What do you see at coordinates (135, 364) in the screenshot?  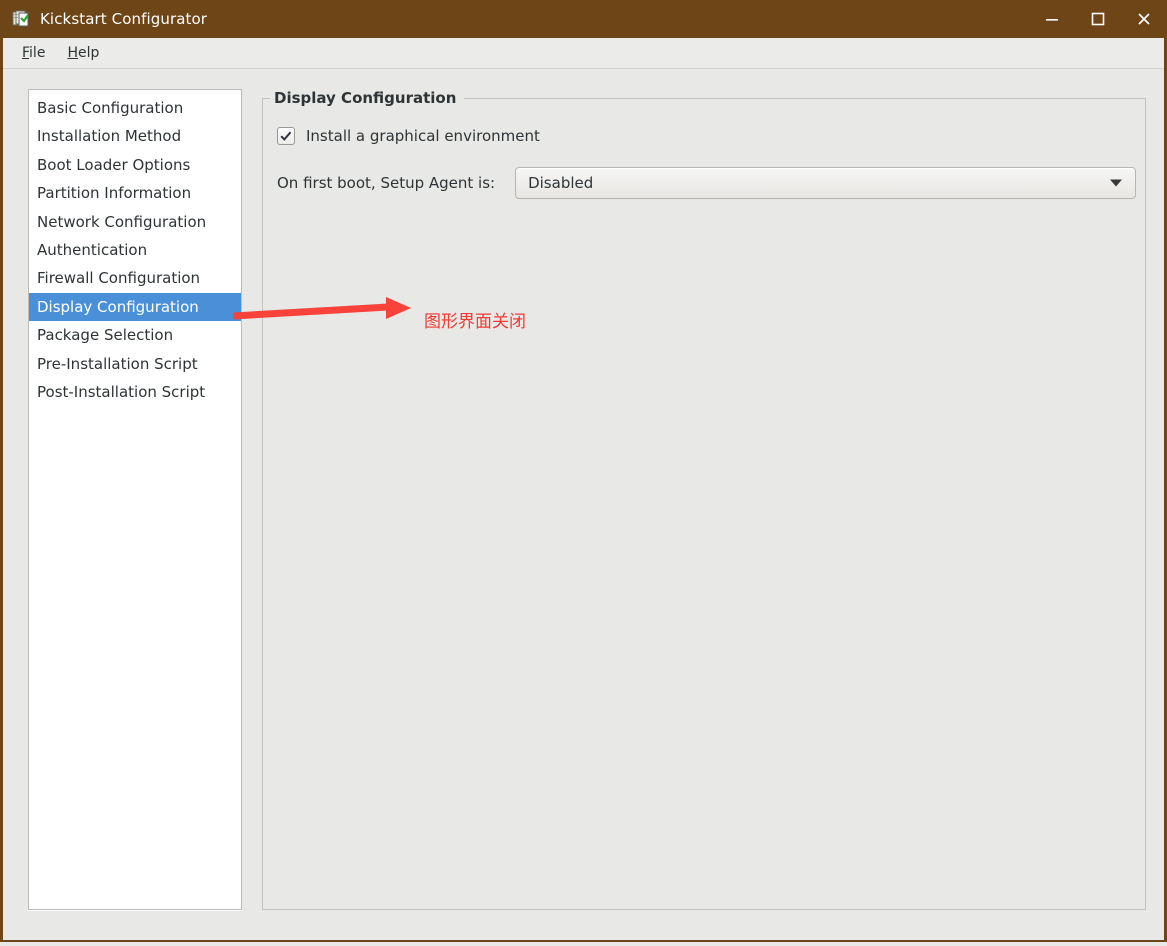 I see `sidebar-item-pre-installation-script: Pre-Installation Script` at bounding box center [135, 364].